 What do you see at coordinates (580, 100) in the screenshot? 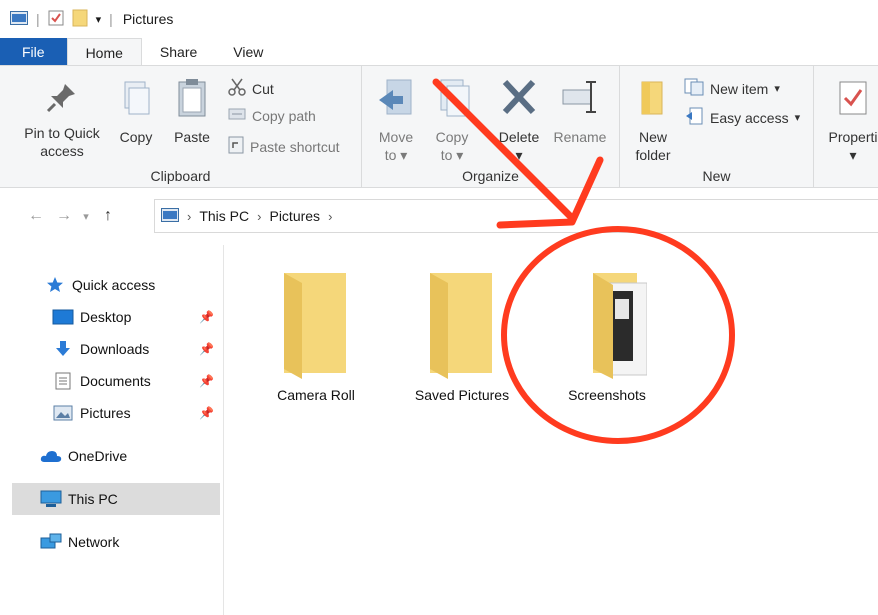
I see `rename-icon` at bounding box center [580, 100].